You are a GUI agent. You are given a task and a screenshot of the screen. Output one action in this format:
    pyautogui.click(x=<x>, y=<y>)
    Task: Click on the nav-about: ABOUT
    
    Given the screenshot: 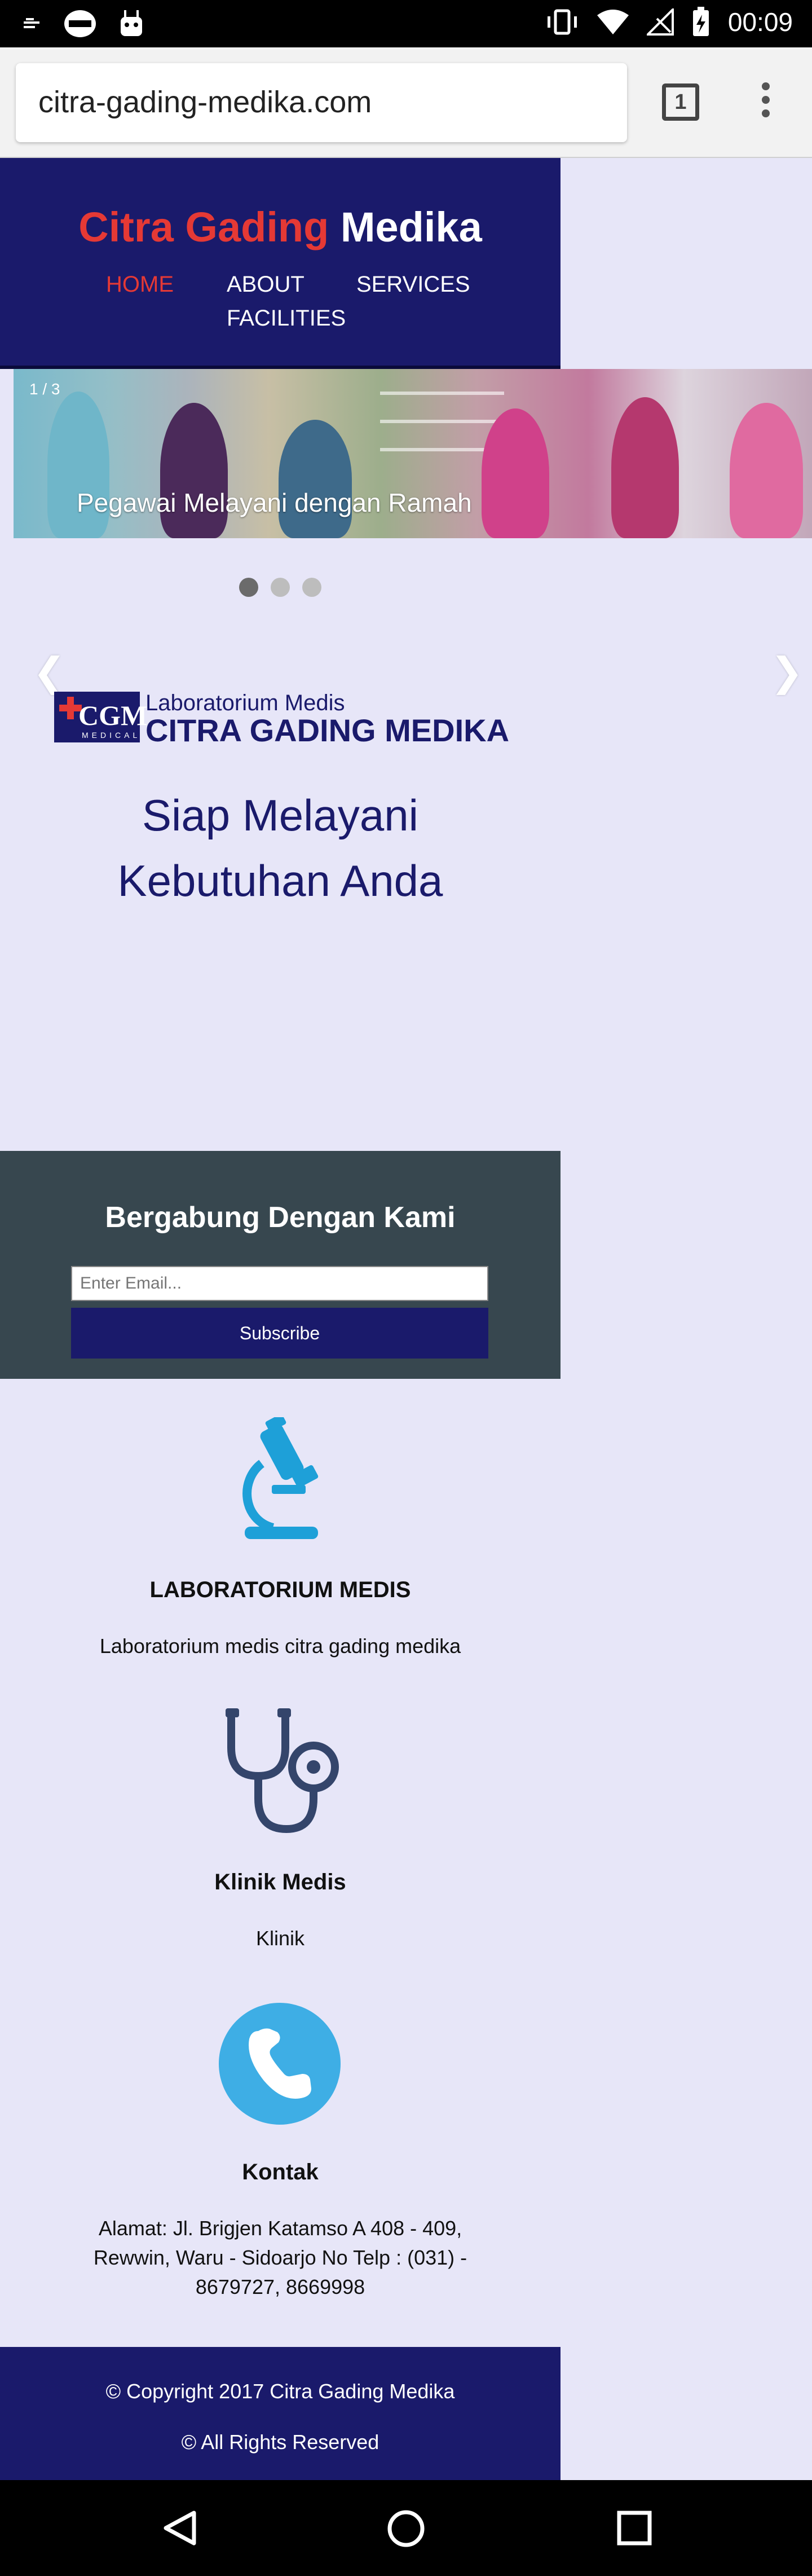 What is the action you would take?
    pyautogui.click(x=265, y=284)
    